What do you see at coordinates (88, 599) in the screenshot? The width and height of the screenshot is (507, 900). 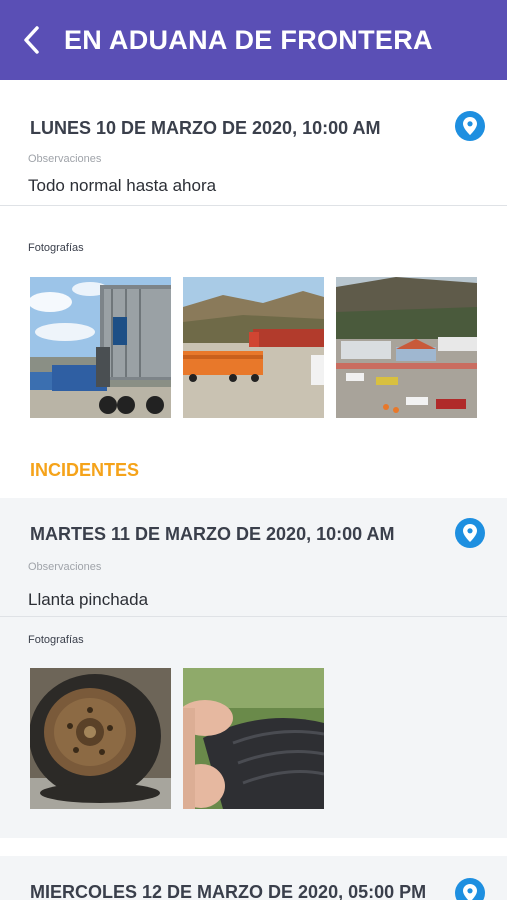 I see `observations-text: Llanta pinchada` at bounding box center [88, 599].